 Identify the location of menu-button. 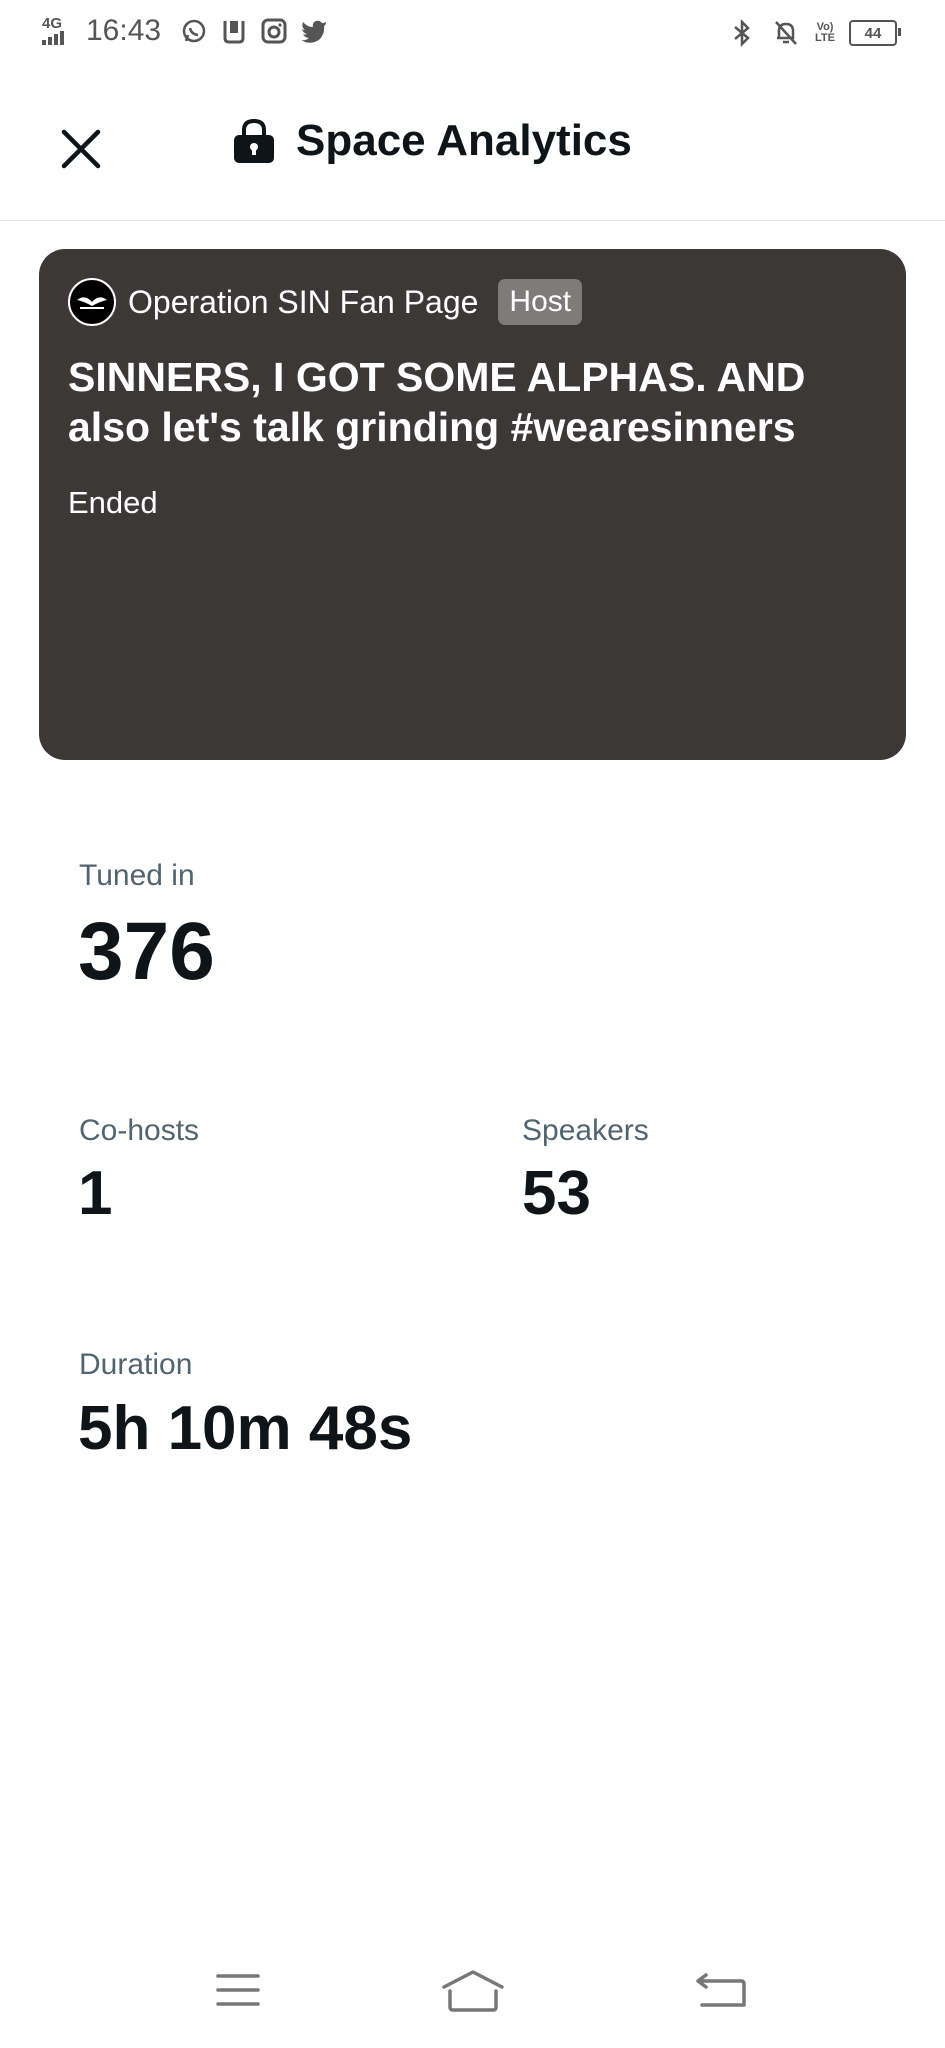
(238, 1990).